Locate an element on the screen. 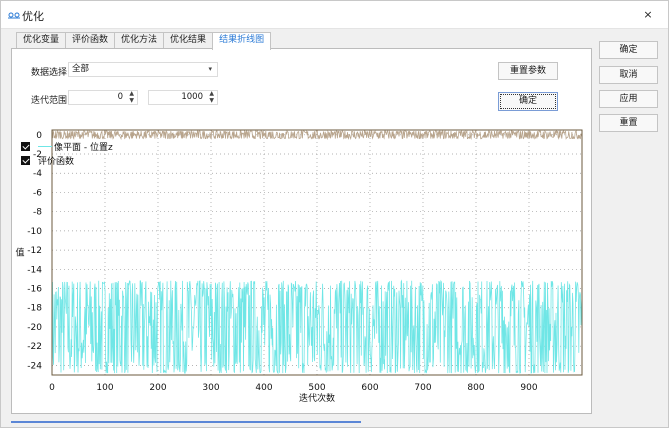 The width and height of the screenshot is (669, 428). reset-params-button: 重置参数 is located at coordinates (528, 71).